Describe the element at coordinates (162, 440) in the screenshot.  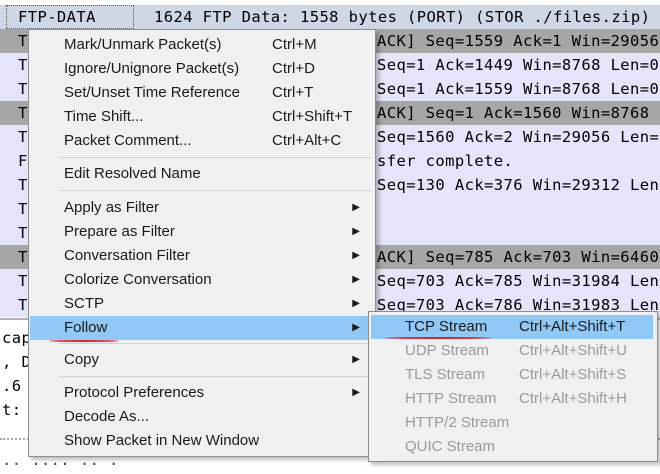
I see `menu-item-label: Show Packet in New Window` at that location.